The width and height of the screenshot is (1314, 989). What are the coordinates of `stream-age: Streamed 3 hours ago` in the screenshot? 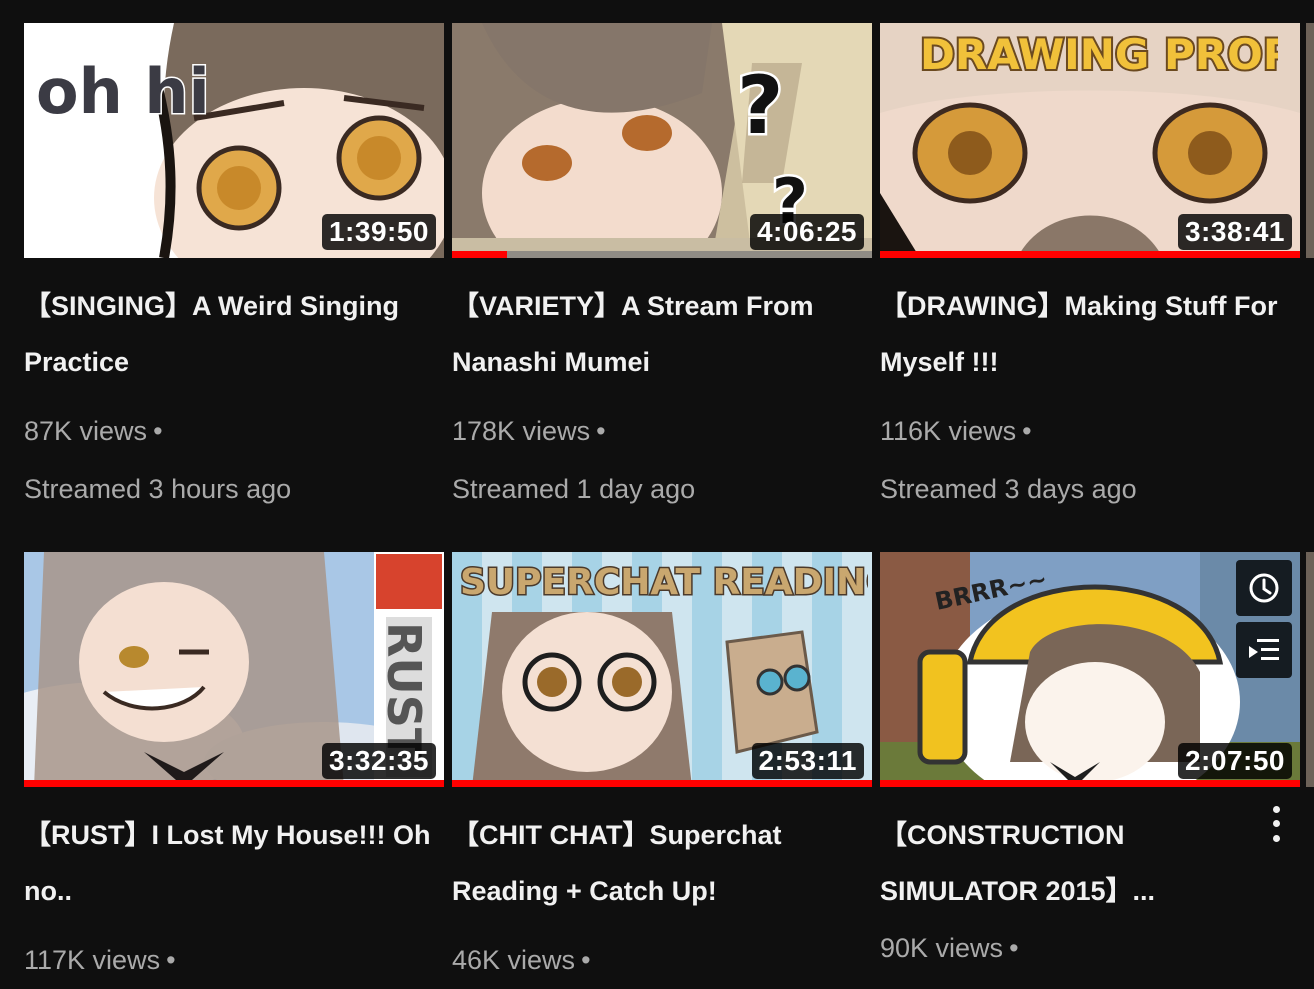 It's located at (158, 489).